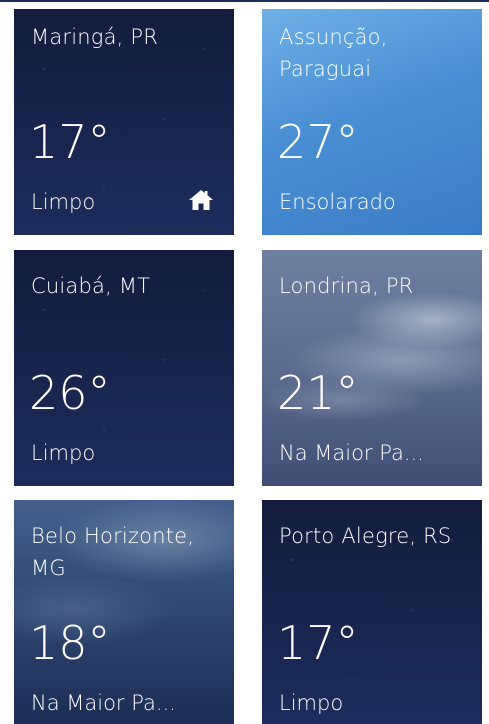 The width and height of the screenshot is (489, 724). Describe the element at coordinates (124, 368) in the screenshot. I see `tile-cuiaba: Cuiabá, MT 26° Limpo` at that location.